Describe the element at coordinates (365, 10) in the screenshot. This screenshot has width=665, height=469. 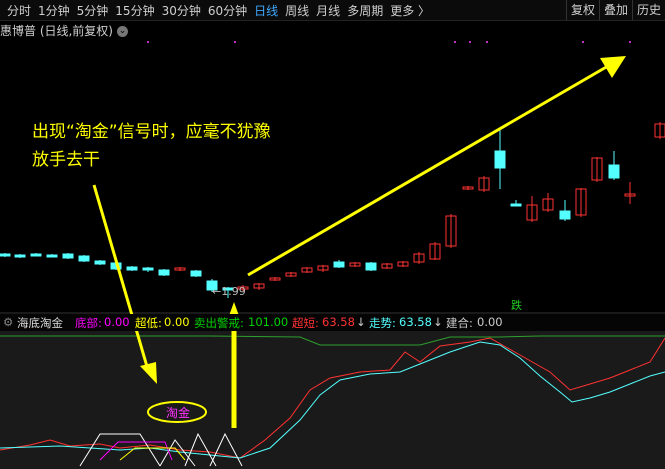
I see `period-tab: 多周期` at that location.